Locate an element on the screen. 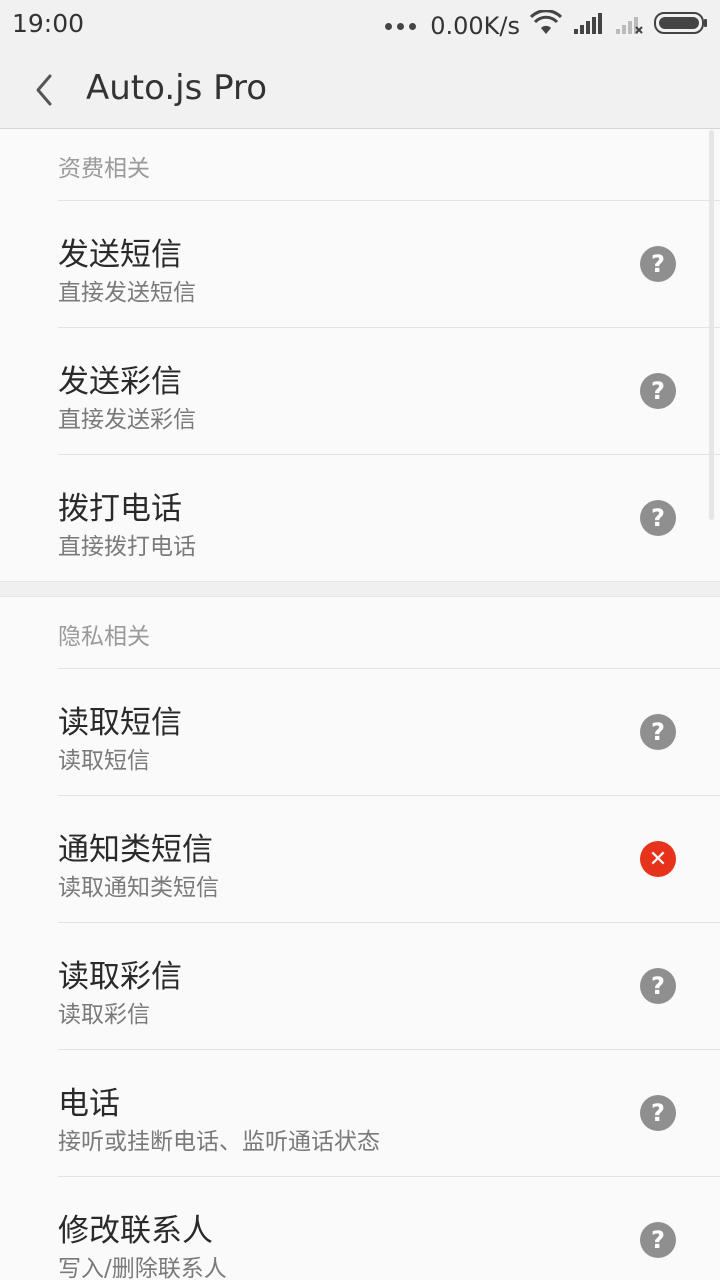 This screenshot has height=1280, width=720. permission-item-read-sms: 读取短信 读取短信 ? is located at coordinates (389, 732).